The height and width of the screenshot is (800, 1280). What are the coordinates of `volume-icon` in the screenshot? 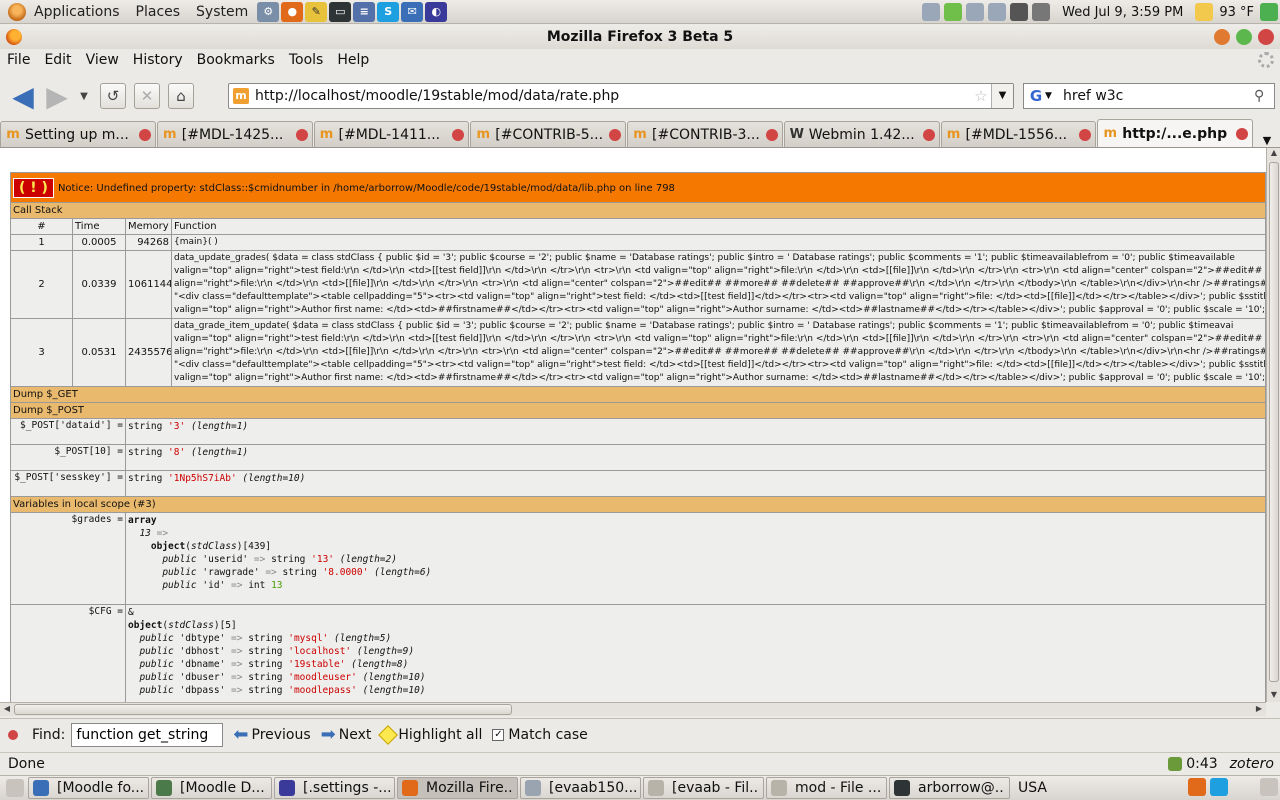 It's located at (1041, 12).